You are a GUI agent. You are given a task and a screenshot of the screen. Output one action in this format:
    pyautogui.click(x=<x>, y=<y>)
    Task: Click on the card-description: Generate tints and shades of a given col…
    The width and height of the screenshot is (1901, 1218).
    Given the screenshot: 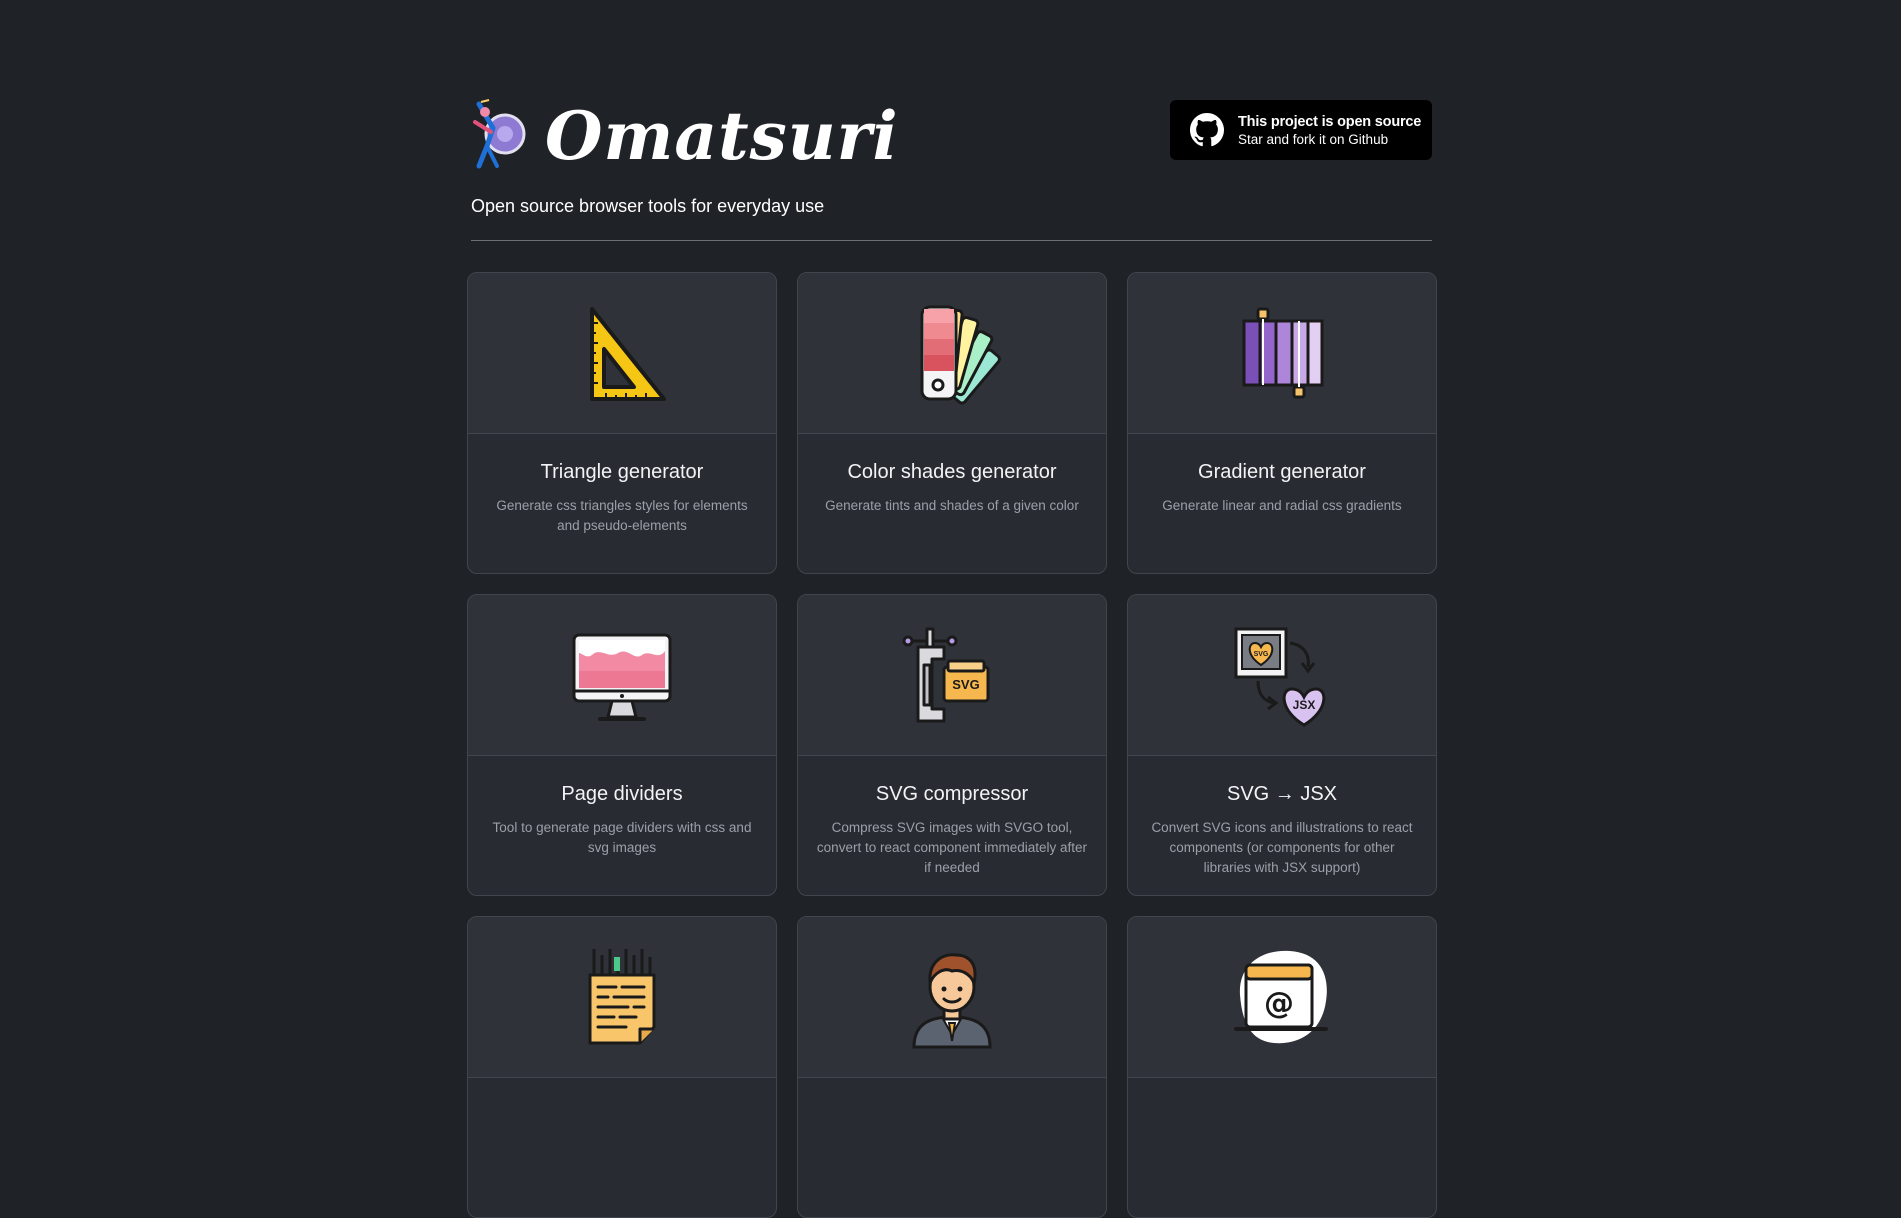 What is the action you would take?
    pyautogui.click(x=952, y=505)
    